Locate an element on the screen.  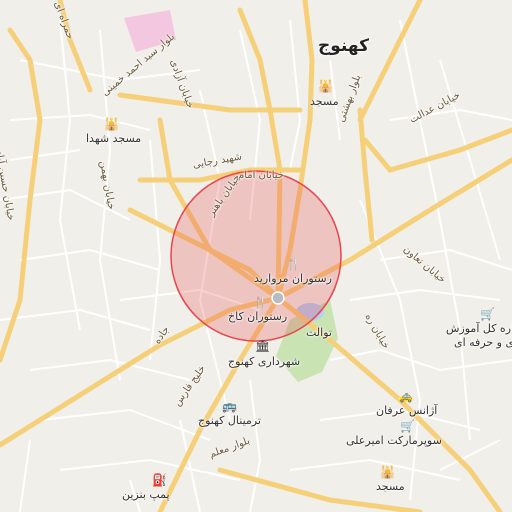
poi-mosque-shohada: مسجد شهدا is located at coordinates (113, 138).